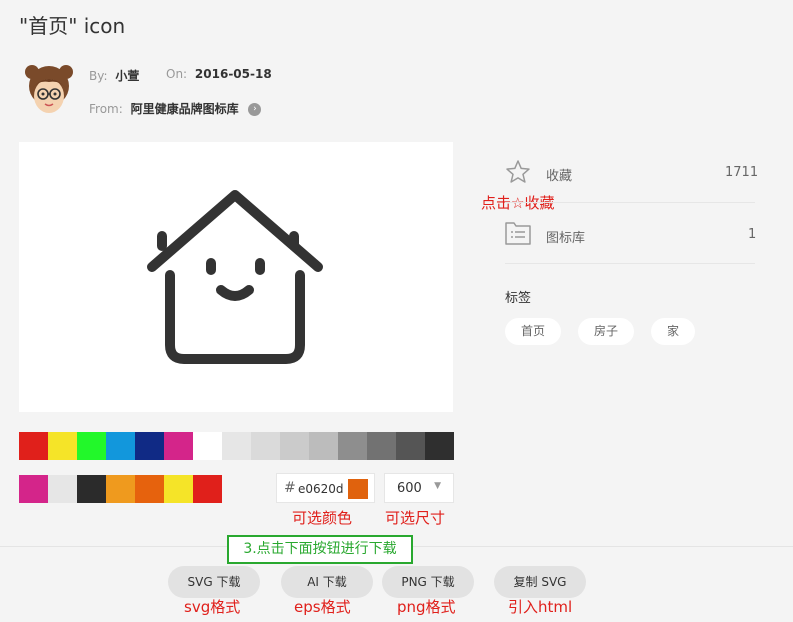 The height and width of the screenshot is (622, 793). What do you see at coordinates (214, 582) in the screenshot?
I see `svg-download-button: SVG 下载` at bounding box center [214, 582].